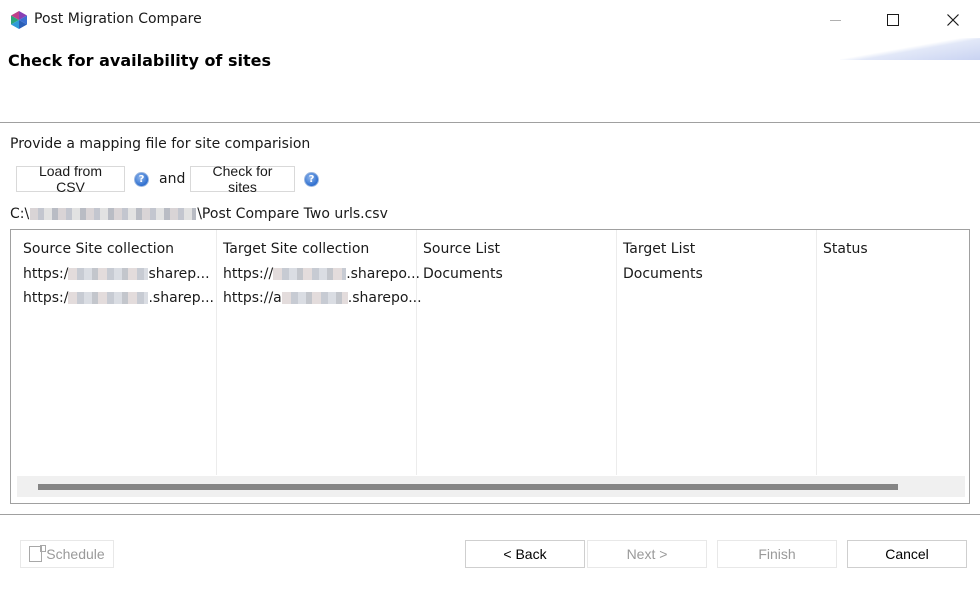 Image resolution: width=980 pixels, height=592 pixels. What do you see at coordinates (20, 214) in the screenshot?
I see `file-path-prefix: C:\` at bounding box center [20, 214].